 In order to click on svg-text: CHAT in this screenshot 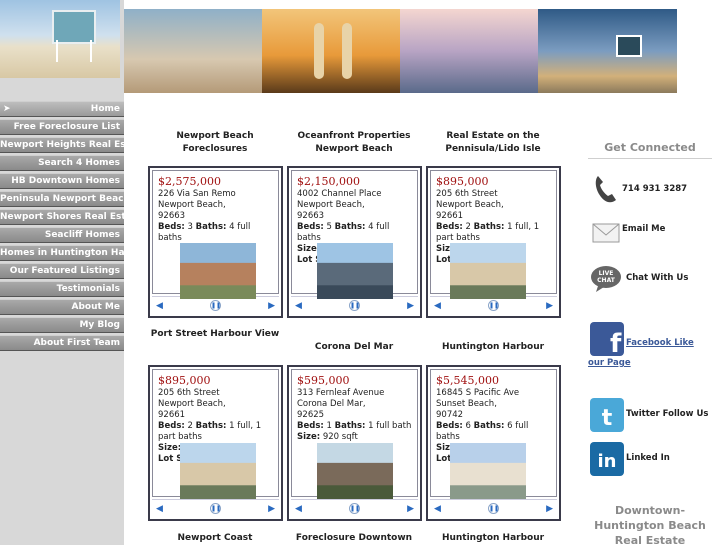, I will do `click(606, 280)`.